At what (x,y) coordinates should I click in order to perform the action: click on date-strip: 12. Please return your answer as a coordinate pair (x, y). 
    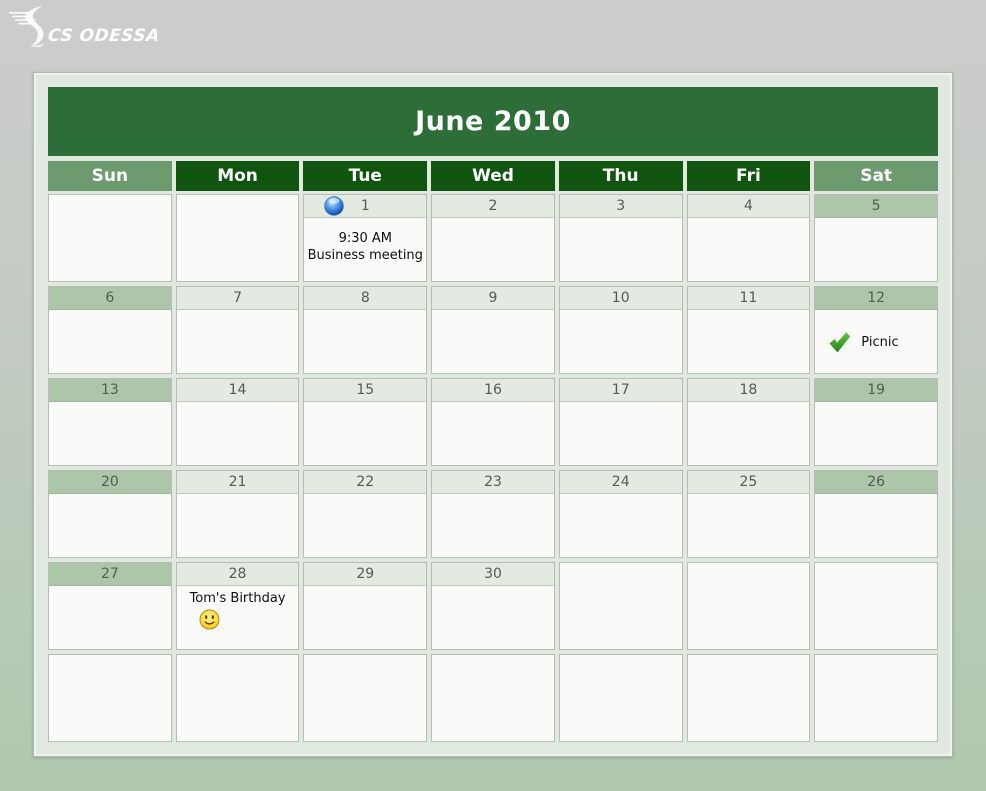
    Looking at the image, I should click on (876, 298).